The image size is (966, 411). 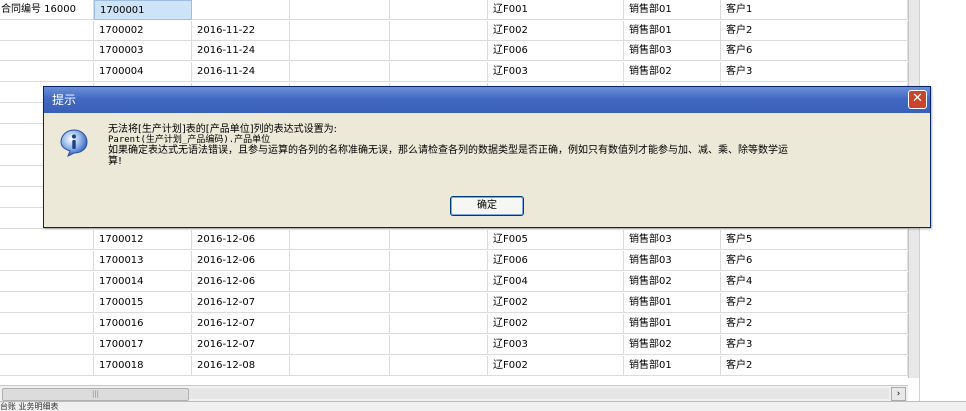 What do you see at coordinates (143, 303) in the screenshot?
I see `table-cell: 1700015` at bounding box center [143, 303].